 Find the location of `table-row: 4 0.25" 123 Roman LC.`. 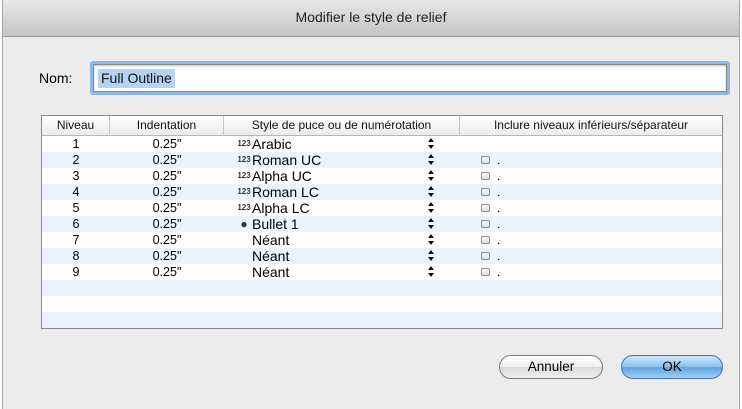

table-row: 4 0.25" 123 Roman LC. is located at coordinates (382, 192).